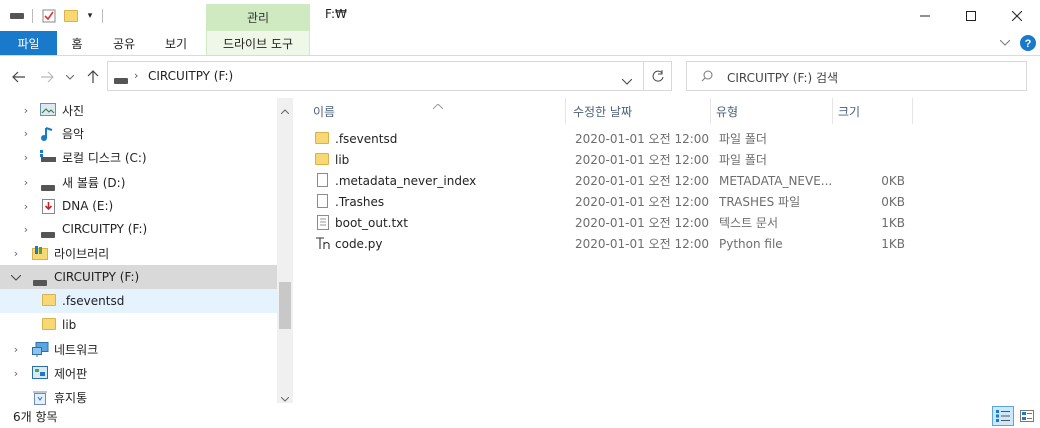  Describe the element at coordinates (16, 277) in the screenshot. I see `collapse-chevron-icon` at that location.